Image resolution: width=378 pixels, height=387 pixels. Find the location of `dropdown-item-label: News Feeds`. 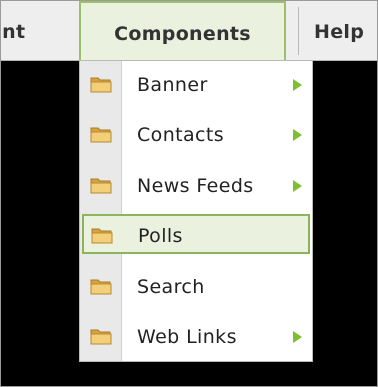

dropdown-item-label: News Feeds is located at coordinates (195, 186).